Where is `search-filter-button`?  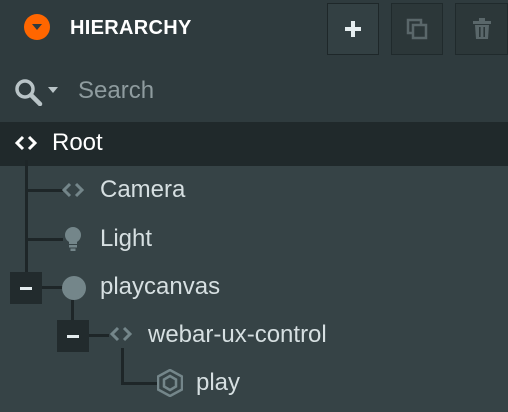 search-filter-button is located at coordinates (38, 92).